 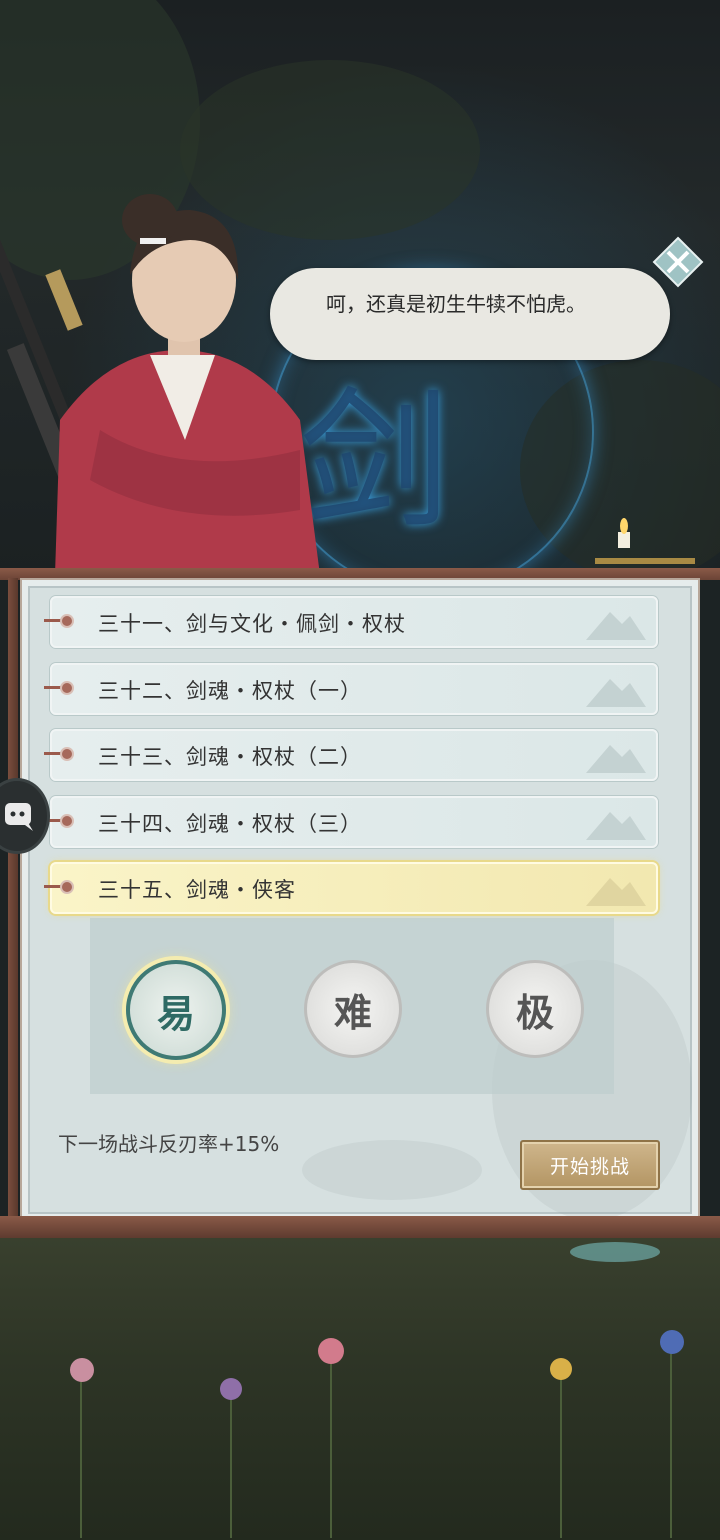 What do you see at coordinates (176, 1010) in the screenshot?
I see `difficulty-easy-button: 易` at bounding box center [176, 1010].